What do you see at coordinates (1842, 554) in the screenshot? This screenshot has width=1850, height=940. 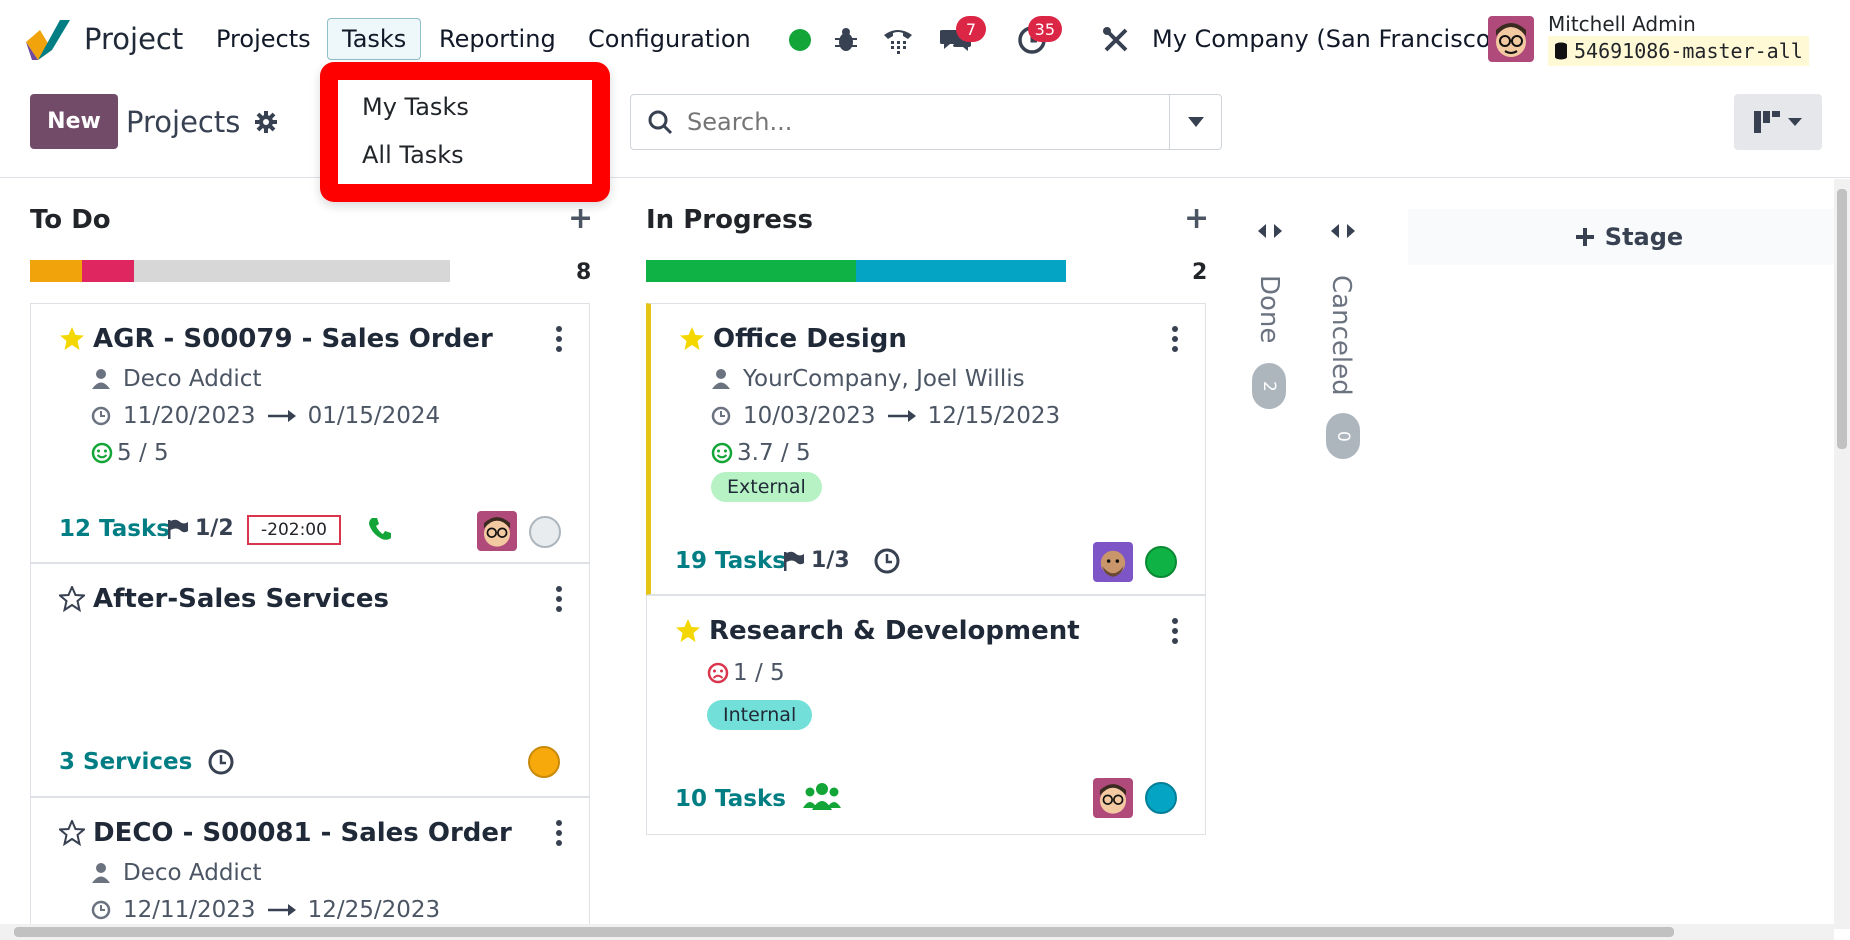 I see `vertical-scrollbar` at bounding box center [1842, 554].